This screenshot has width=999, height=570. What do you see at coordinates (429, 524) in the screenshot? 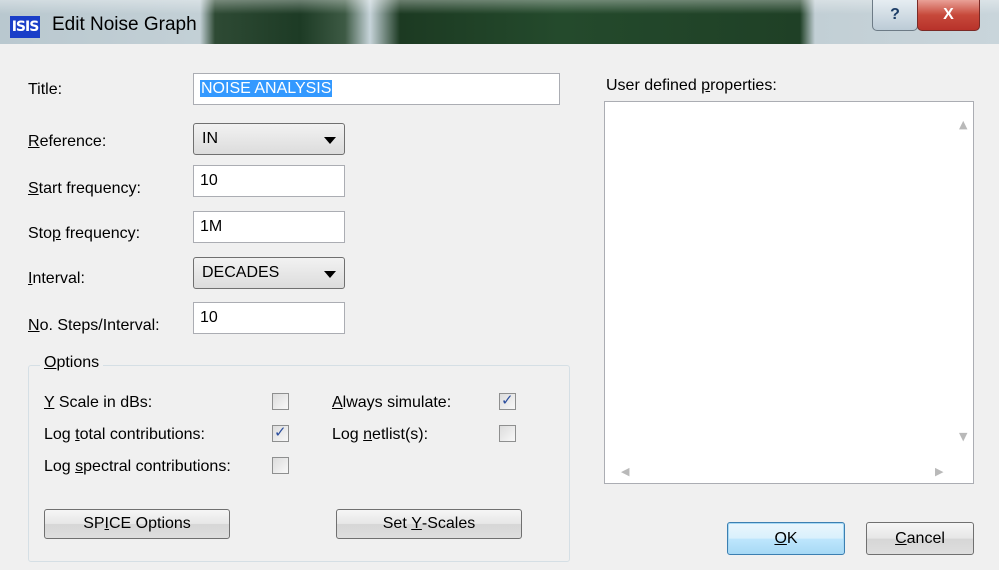
I see `set-y-scales-button: Set Y -Scales` at bounding box center [429, 524].